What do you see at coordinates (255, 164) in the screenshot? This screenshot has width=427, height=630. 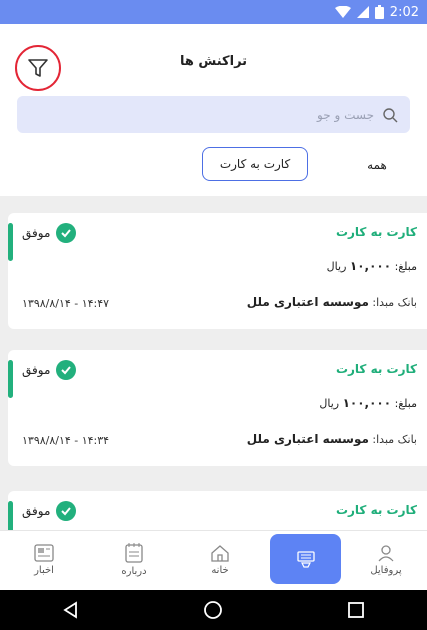 I see `filter-chip-card-to-card: کارت به کارت` at bounding box center [255, 164].